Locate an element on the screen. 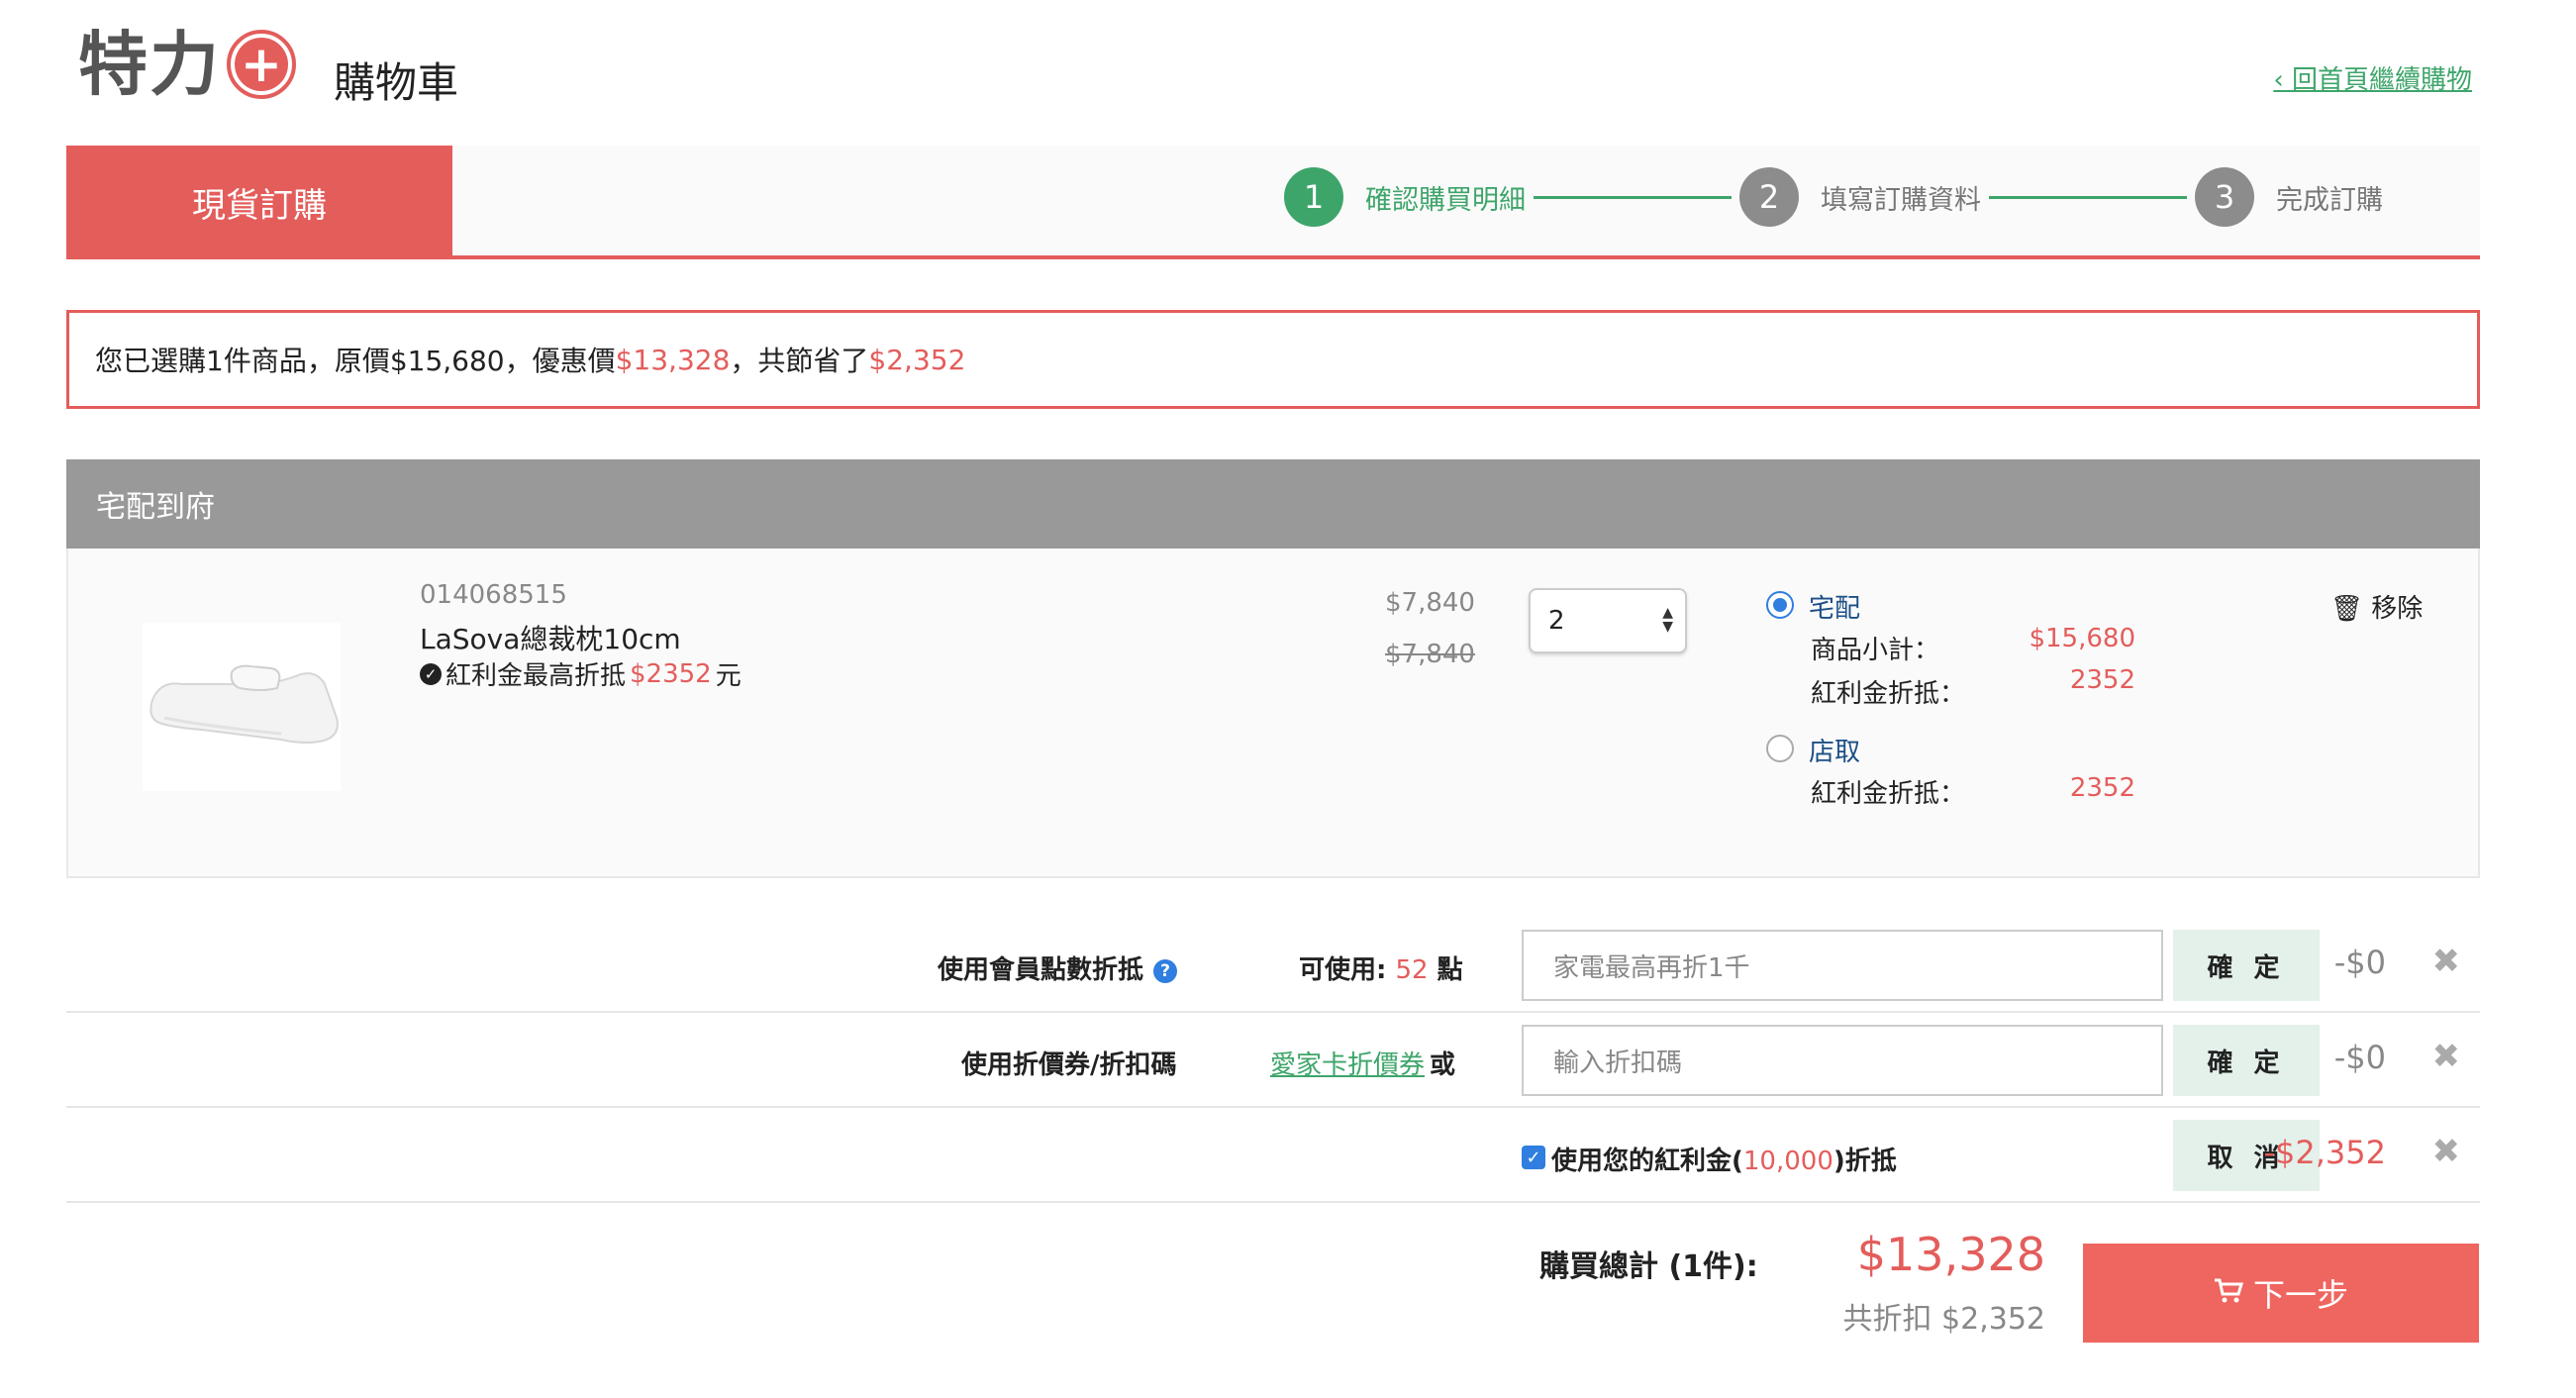  logo: 特力 + is located at coordinates (187, 64).